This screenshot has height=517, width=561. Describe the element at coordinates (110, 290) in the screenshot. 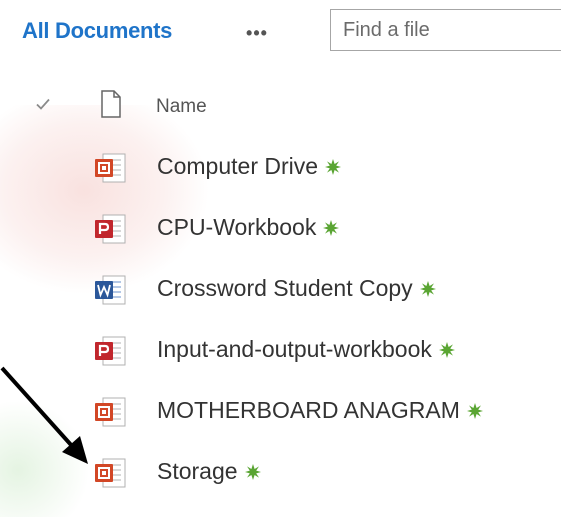

I see `word-icon` at that location.